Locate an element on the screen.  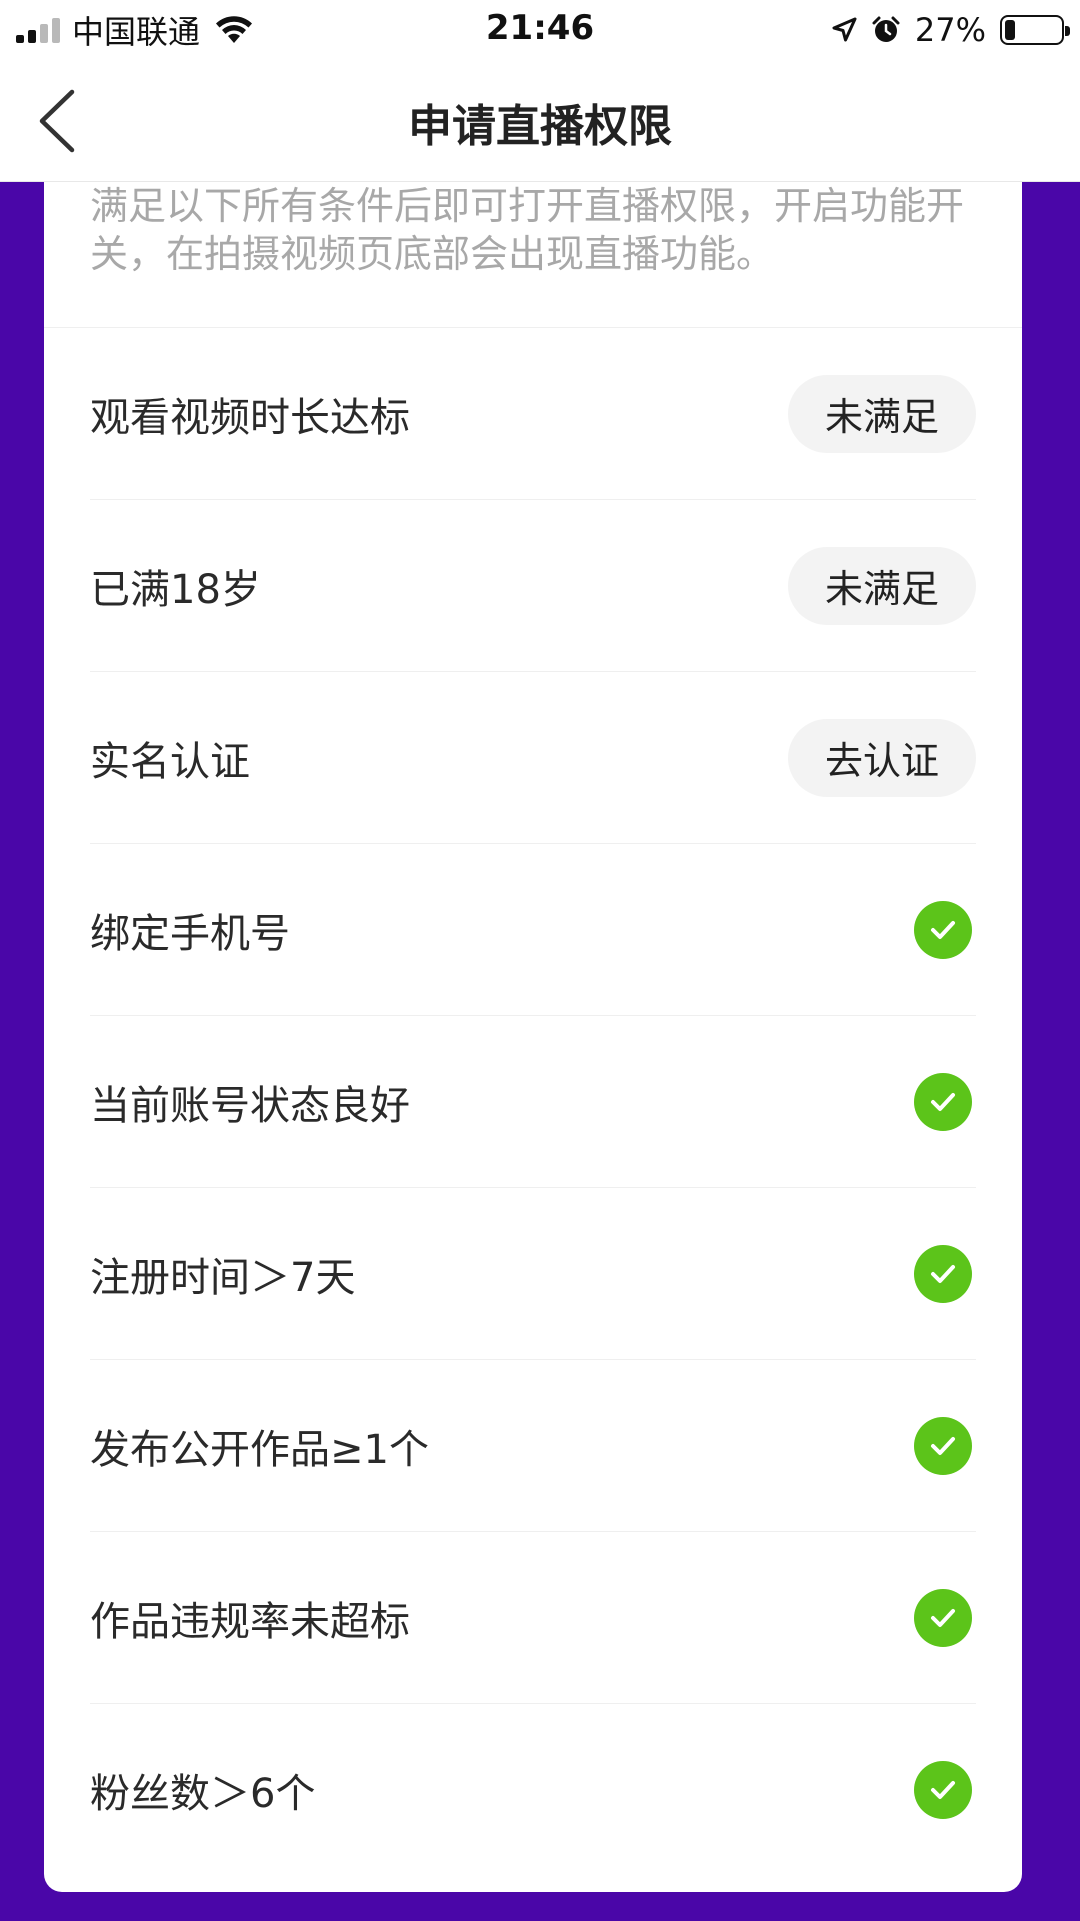
carrier-name: 中国联通 is located at coordinates (136, 32).